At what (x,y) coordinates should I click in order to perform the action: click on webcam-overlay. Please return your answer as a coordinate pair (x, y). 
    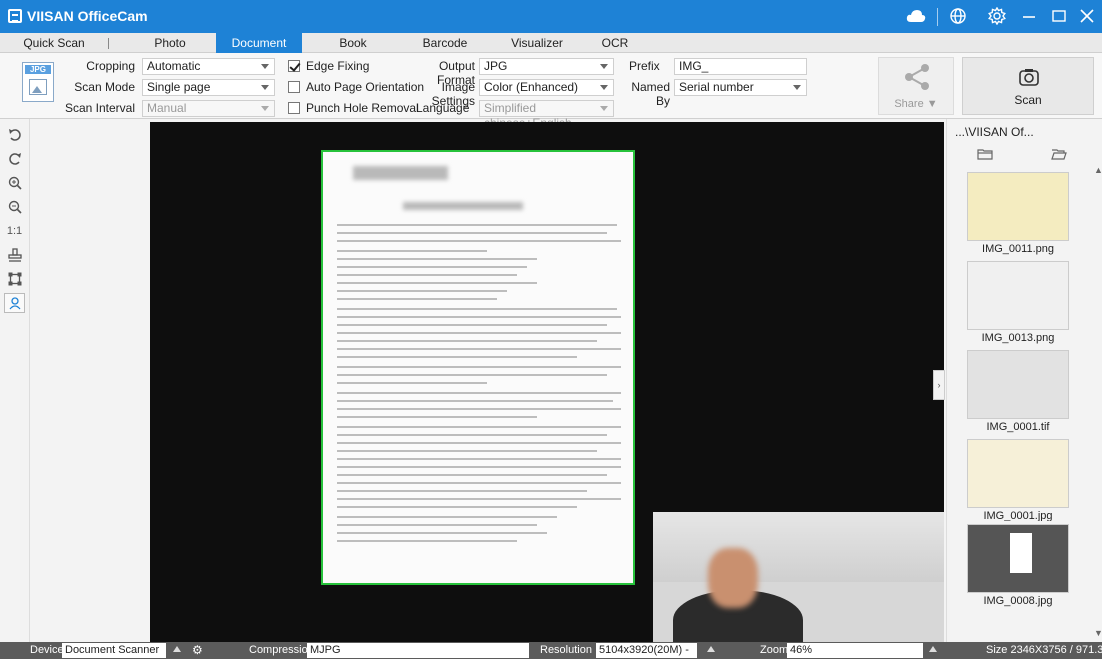
    Looking at the image, I should click on (798, 577).